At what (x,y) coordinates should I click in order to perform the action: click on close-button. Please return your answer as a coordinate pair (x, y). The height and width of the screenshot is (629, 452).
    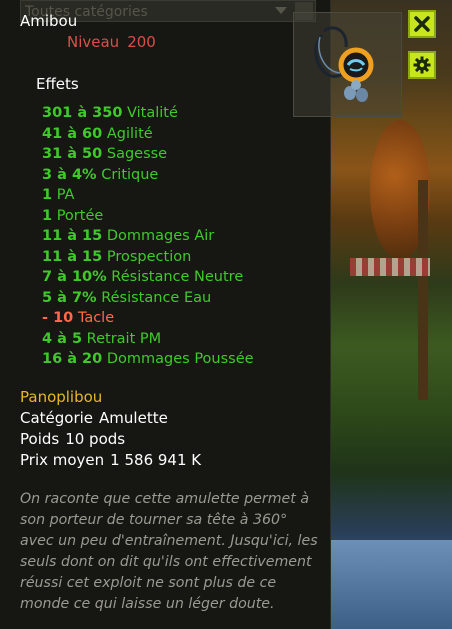
    Looking at the image, I should click on (422, 24).